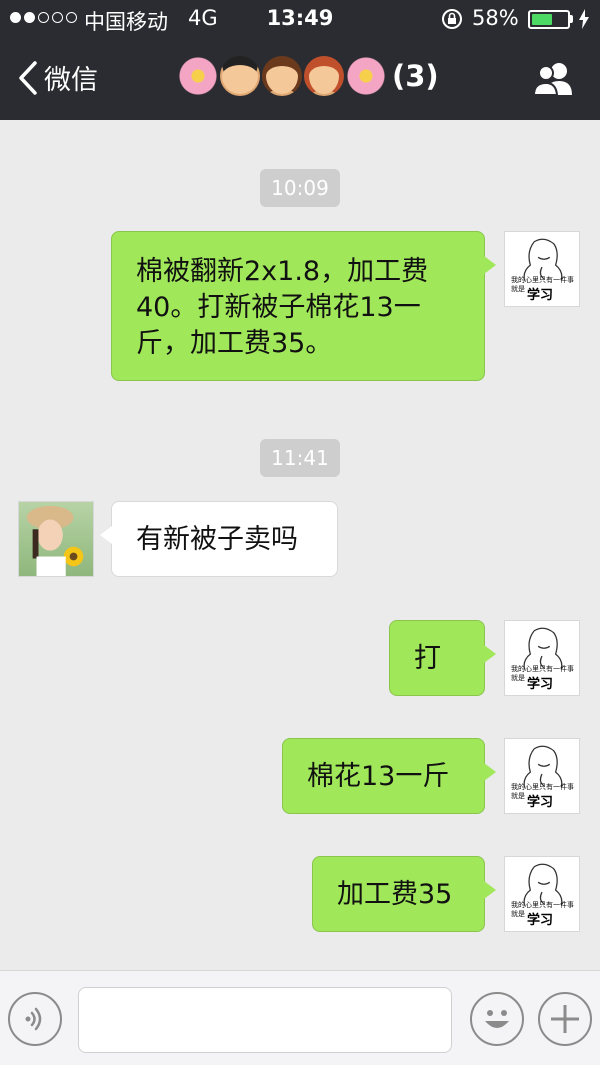  I want to click on emoji-button, so click(497, 1019).